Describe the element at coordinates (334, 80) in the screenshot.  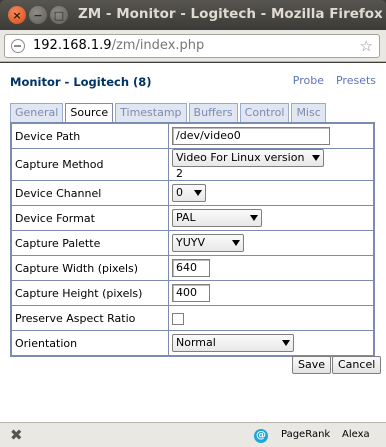
I see `top-links: Probe Presets` at that location.